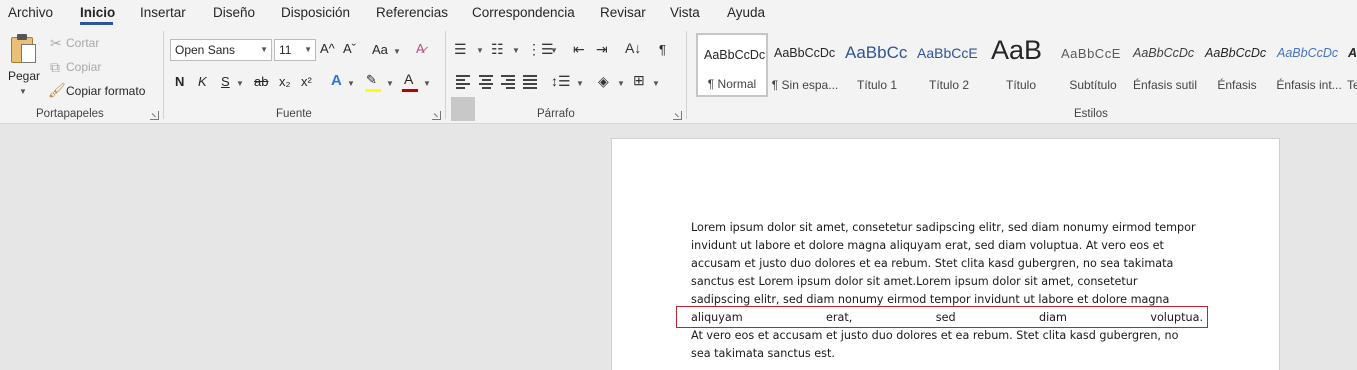 The image size is (1357, 370). Describe the element at coordinates (221, 50) in the screenshot. I see `font-name-combo: Open Sans ▼` at that location.